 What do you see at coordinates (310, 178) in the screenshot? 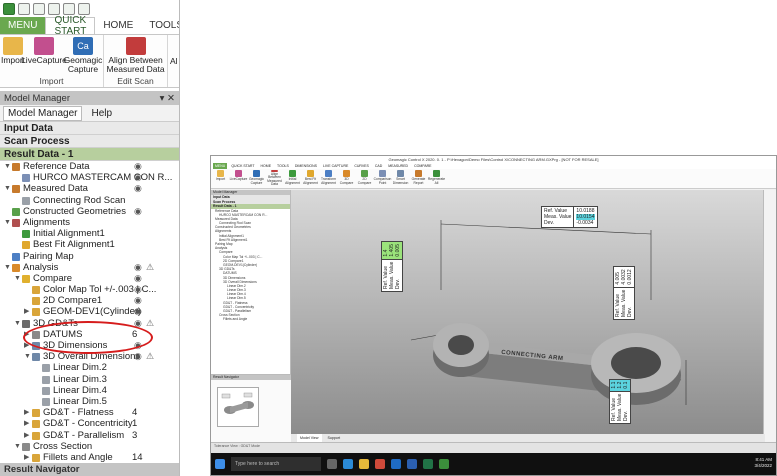
I see `mini-ribbon-button: Best Fit Alignment` at bounding box center [310, 178].